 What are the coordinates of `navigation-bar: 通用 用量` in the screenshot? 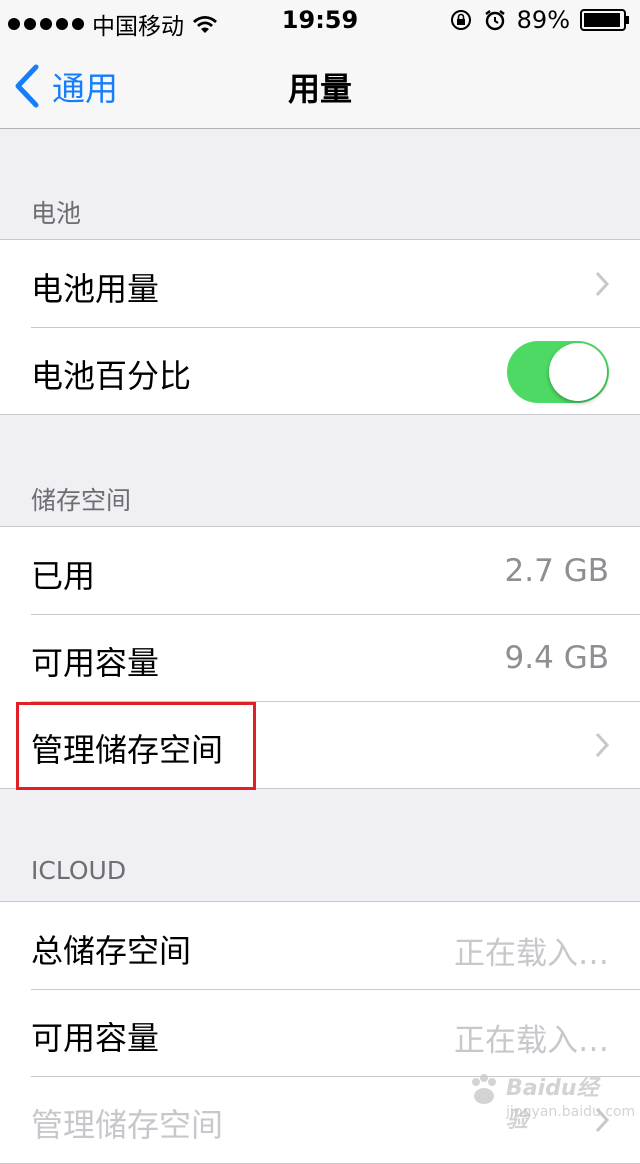 It's located at (320, 84).